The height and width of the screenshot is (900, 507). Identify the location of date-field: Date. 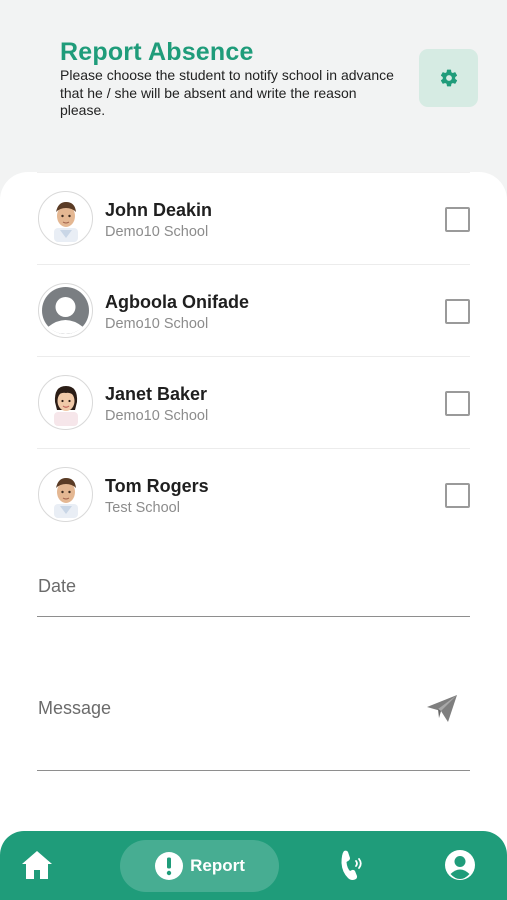
(253, 593).